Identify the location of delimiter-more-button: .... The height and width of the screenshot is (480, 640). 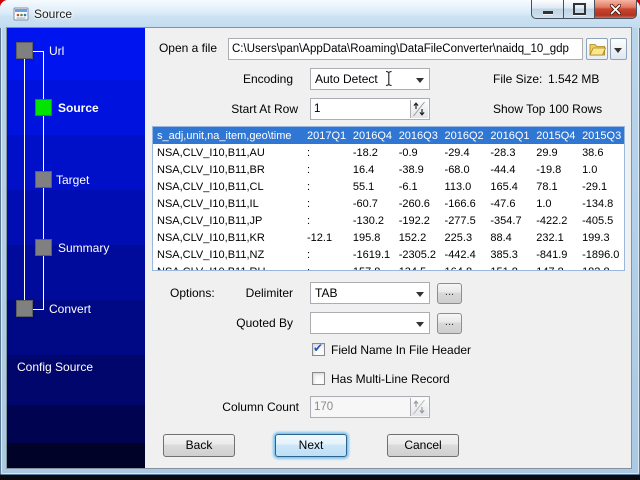
(449, 293).